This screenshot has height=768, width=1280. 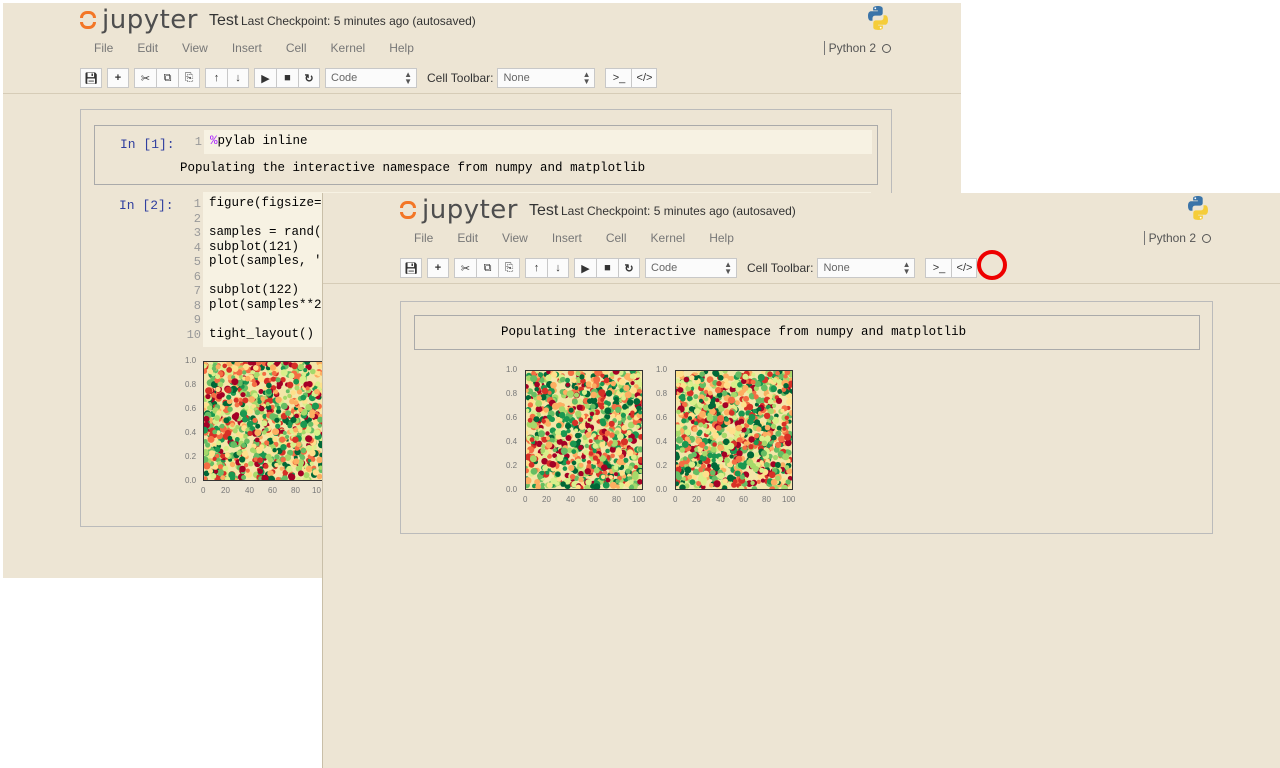 What do you see at coordinates (524, 142) in the screenshot?
I see `cell-input: 1 %pylab inline` at bounding box center [524, 142].